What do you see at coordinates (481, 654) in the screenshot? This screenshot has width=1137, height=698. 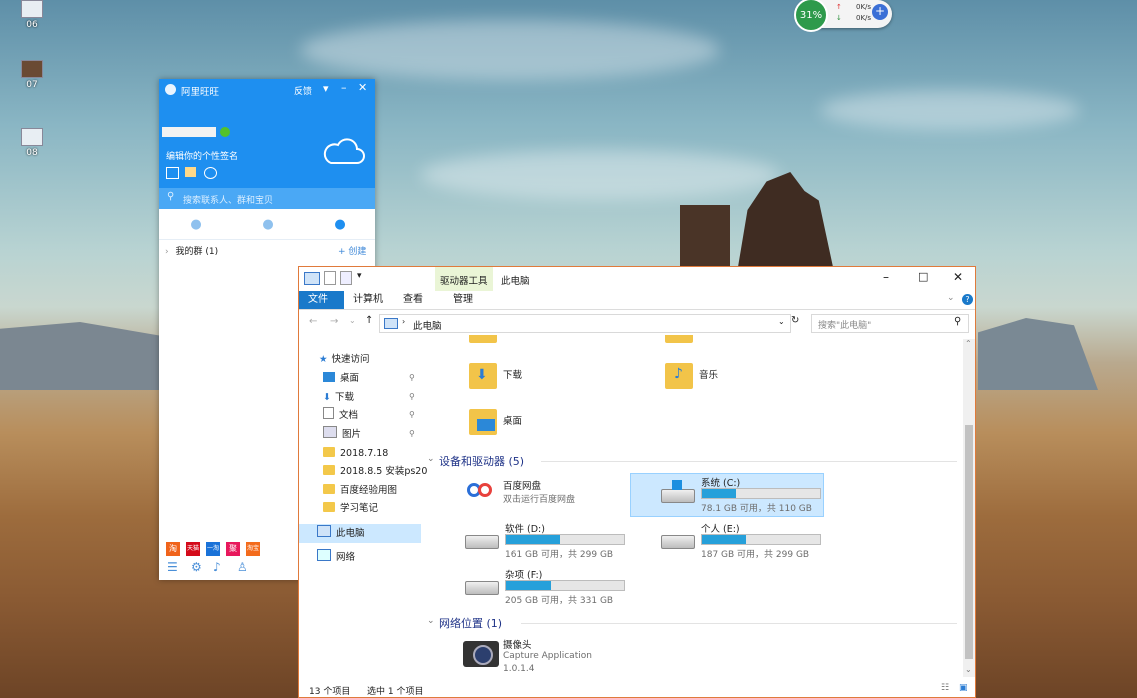 I see `camera-icon` at bounding box center [481, 654].